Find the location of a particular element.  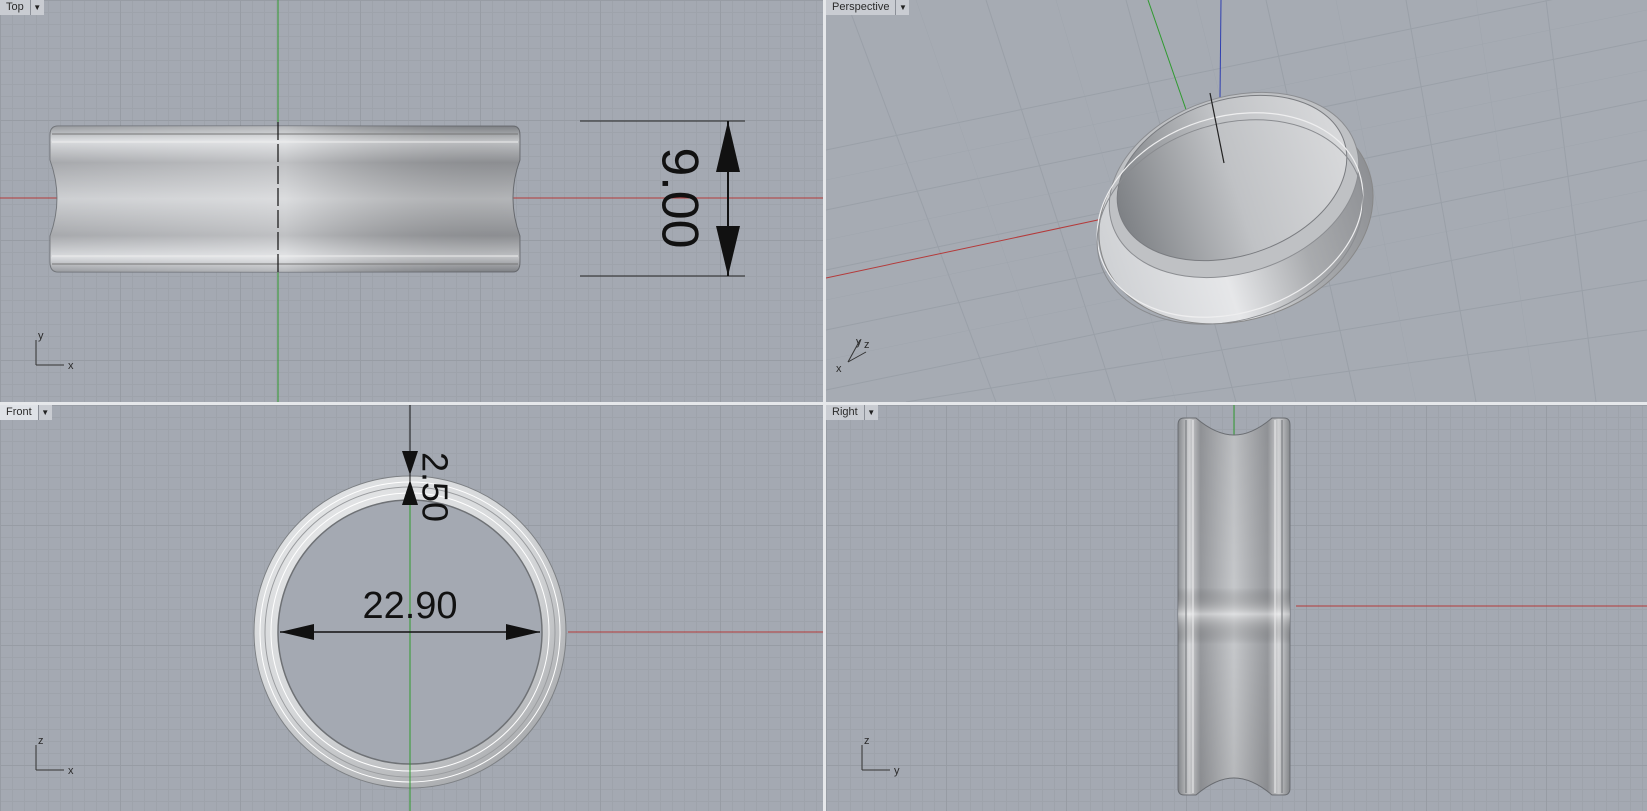

dimension-label-9-00: 9.00 is located at coordinates (679, 197).